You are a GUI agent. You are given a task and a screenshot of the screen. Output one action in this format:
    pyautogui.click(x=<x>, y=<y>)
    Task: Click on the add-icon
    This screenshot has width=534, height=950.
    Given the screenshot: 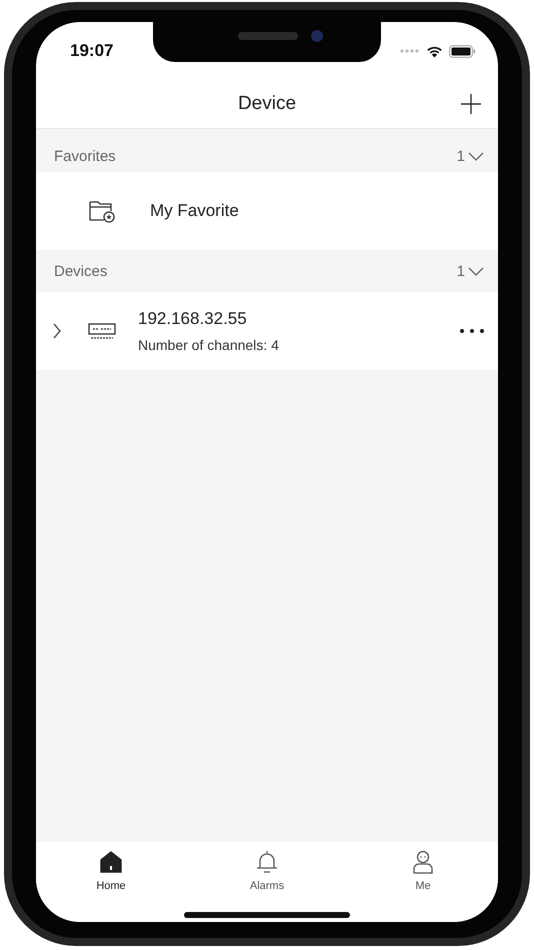 What is the action you would take?
    pyautogui.click(x=471, y=104)
    